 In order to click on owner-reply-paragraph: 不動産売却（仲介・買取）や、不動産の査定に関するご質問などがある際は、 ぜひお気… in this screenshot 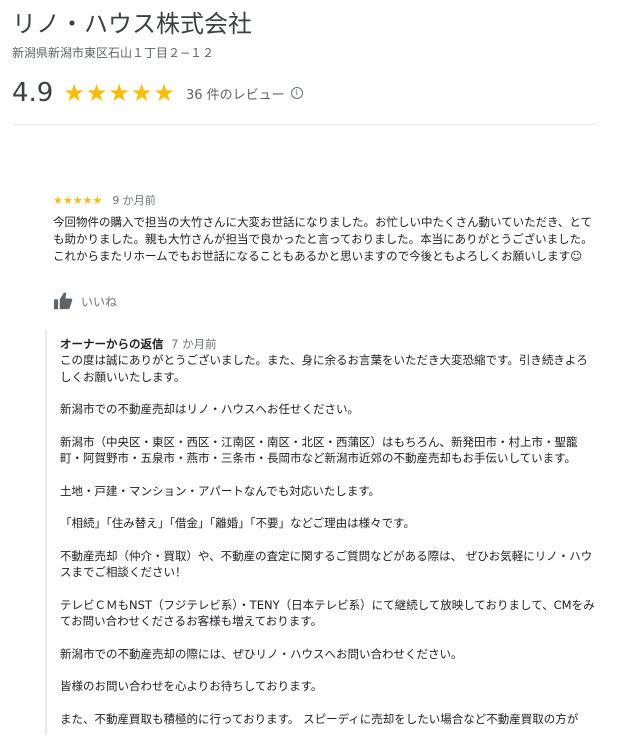, I will do `click(326, 564)`.